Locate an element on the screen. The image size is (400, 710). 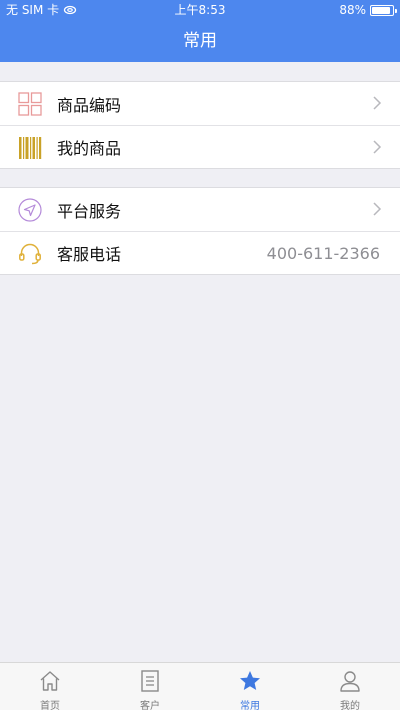
top-bar: 无 SIM 卡 上午8:53 88% 常用 is located at coordinates (200, 31).